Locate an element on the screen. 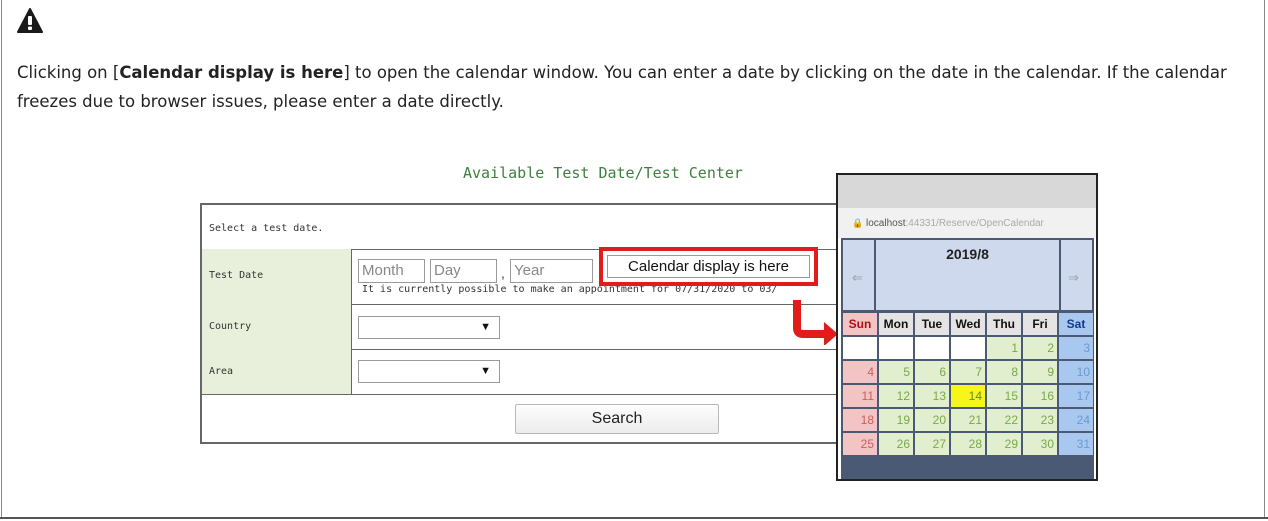 The image size is (1268, 521). calendar-day-28: 28 is located at coordinates (968, 444).